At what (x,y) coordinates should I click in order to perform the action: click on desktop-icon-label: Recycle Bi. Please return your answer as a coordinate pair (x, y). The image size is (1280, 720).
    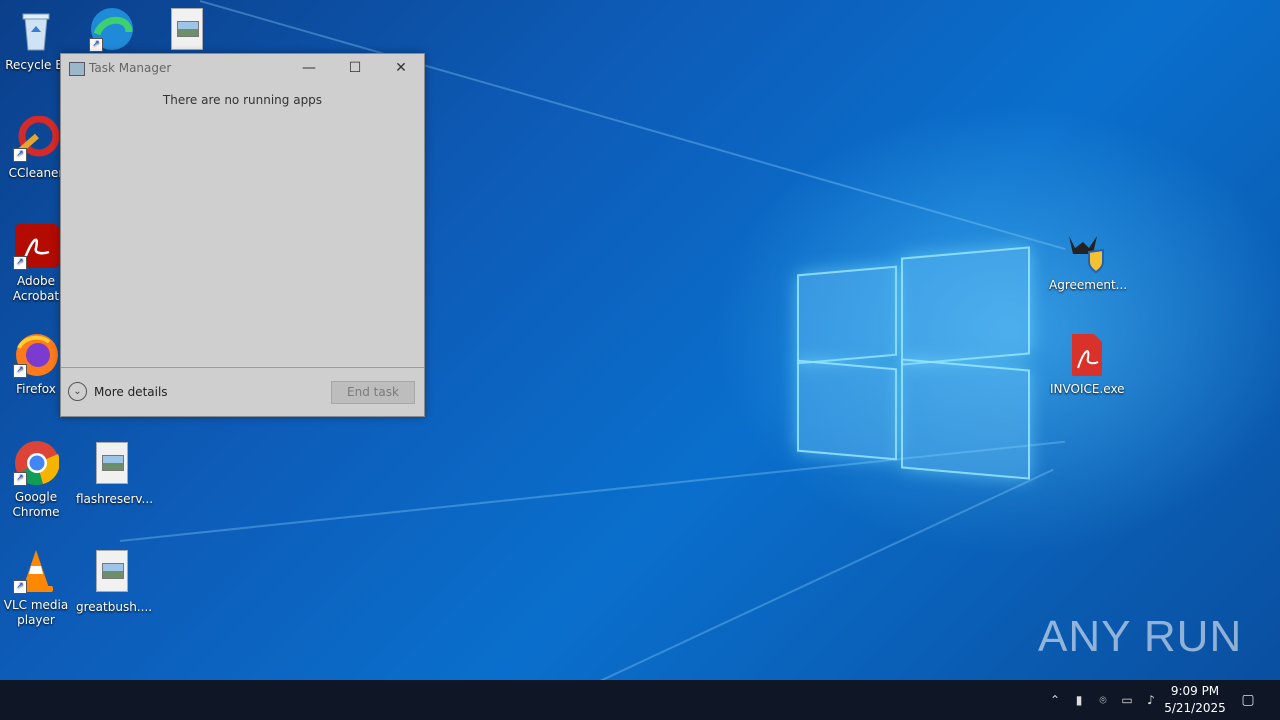
    Looking at the image, I should click on (36, 65).